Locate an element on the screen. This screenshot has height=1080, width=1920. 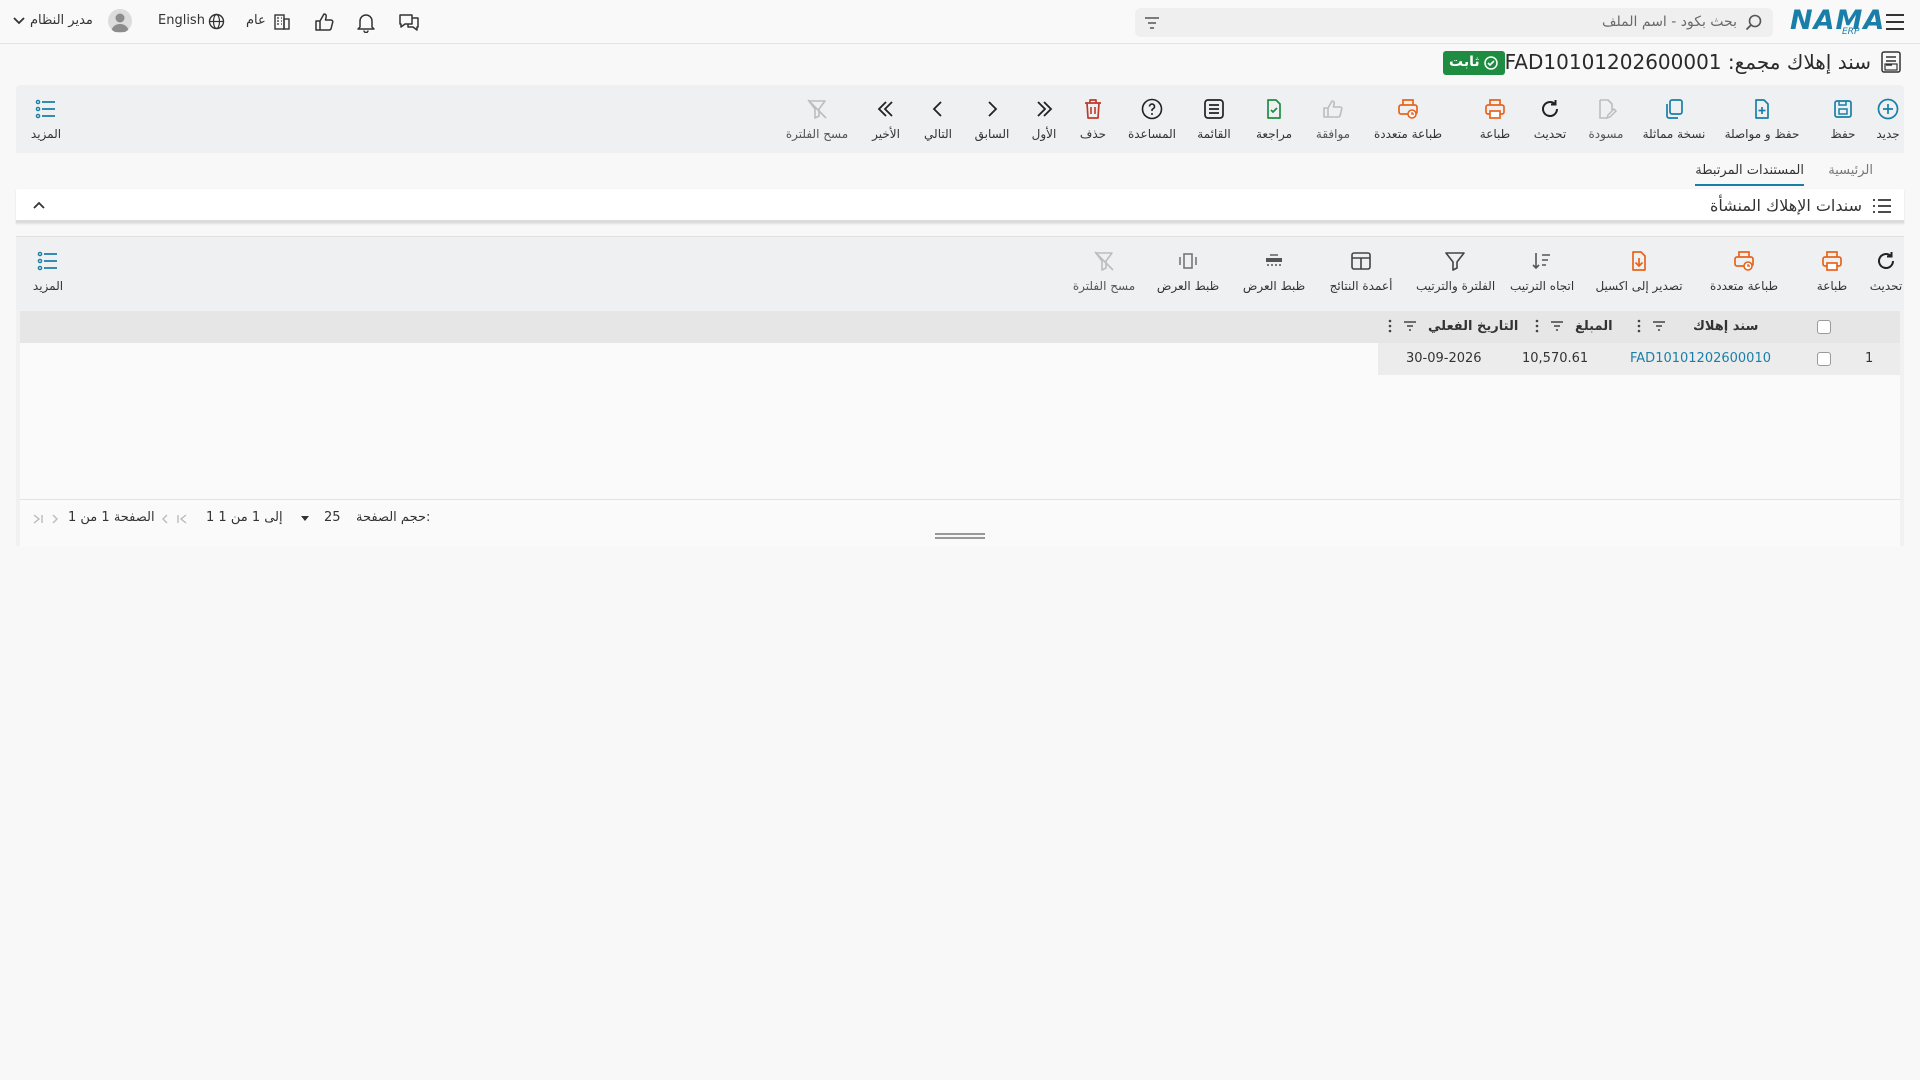
section-header: سندات الإهلاك المنشأة is located at coordinates (960, 206).